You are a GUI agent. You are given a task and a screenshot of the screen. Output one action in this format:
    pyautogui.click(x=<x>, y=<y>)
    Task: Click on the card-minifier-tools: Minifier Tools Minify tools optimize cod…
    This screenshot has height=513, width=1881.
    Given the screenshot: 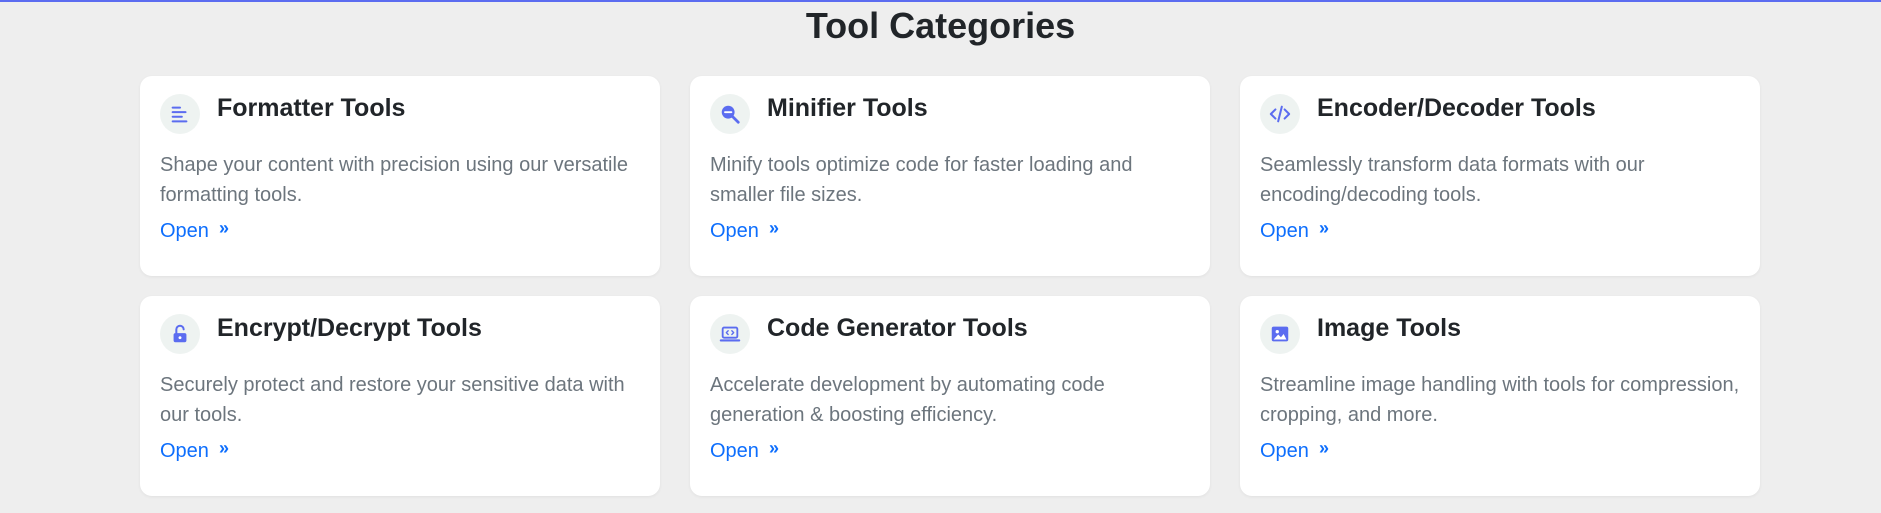 What is the action you would take?
    pyautogui.click(x=950, y=176)
    